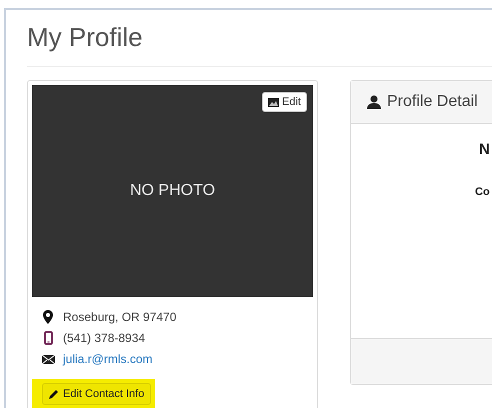 Image resolution: width=492 pixels, height=408 pixels. What do you see at coordinates (104, 338) in the screenshot?
I see `phone-number: (541) 378-8934` at bounding box center [104, 338].